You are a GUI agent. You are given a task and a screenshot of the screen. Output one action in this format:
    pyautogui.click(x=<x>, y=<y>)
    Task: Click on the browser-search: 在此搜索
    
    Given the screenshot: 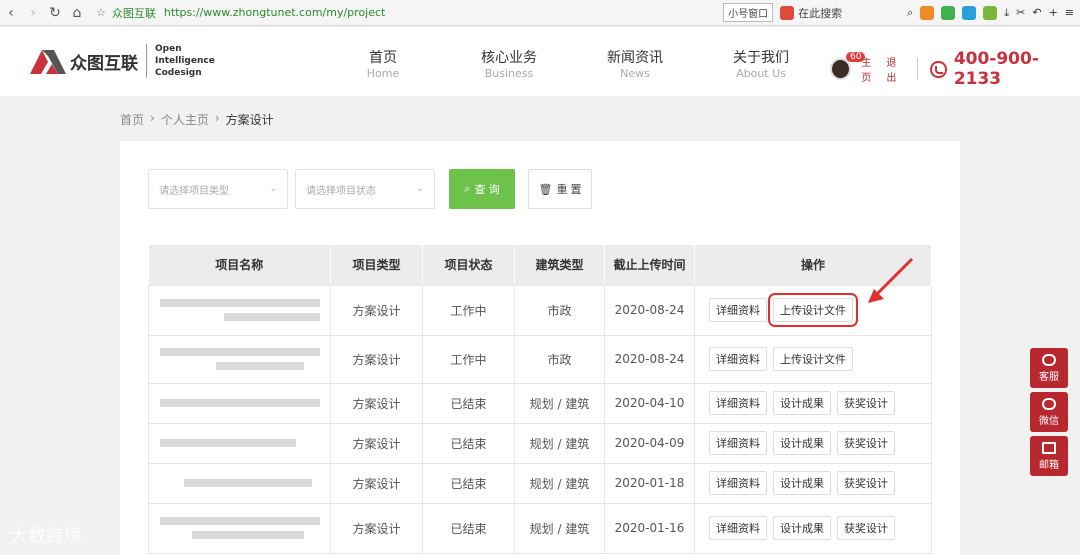 What is the action you would take?
    pyautogui.click(x=840, y=13)
    